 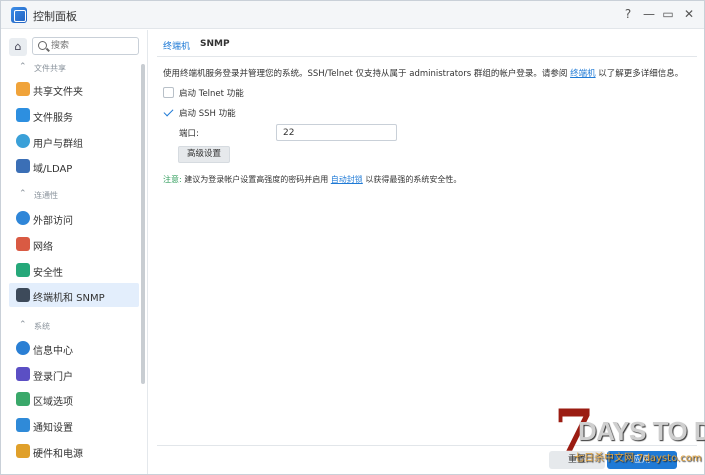 What do you see at coordinates (23, 425) in the screenshot?
I see `notification-icon` at bounding box center [23, 425].